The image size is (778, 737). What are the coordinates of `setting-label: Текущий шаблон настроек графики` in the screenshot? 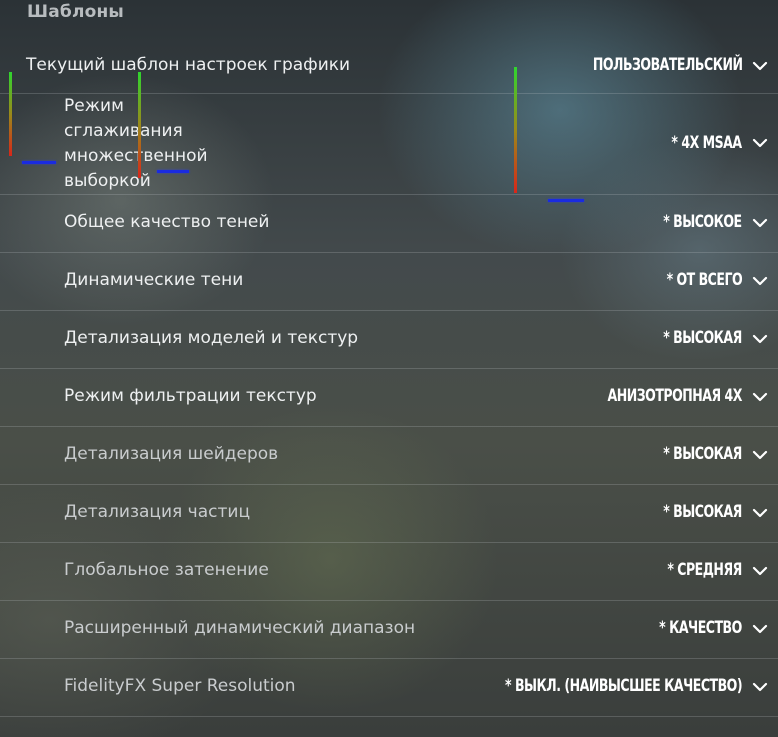 It's located at (188, 65).